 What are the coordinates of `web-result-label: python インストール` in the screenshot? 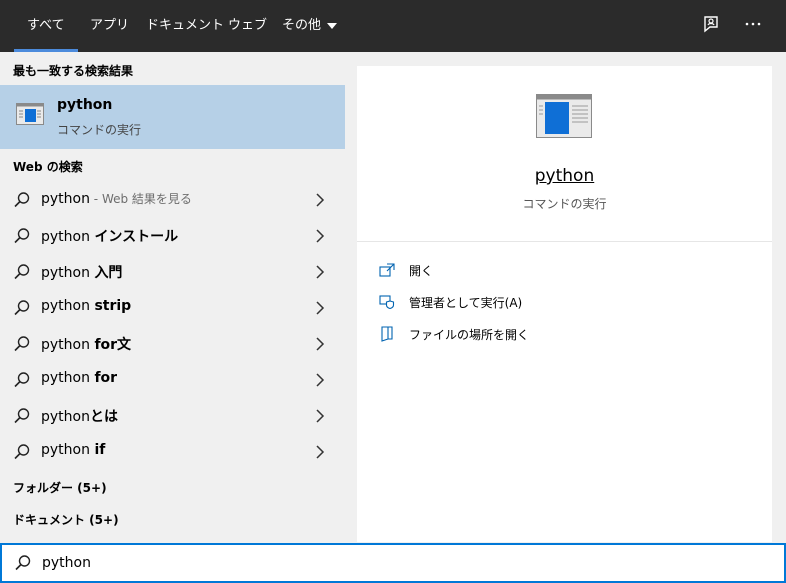 It's located at (109, 236).